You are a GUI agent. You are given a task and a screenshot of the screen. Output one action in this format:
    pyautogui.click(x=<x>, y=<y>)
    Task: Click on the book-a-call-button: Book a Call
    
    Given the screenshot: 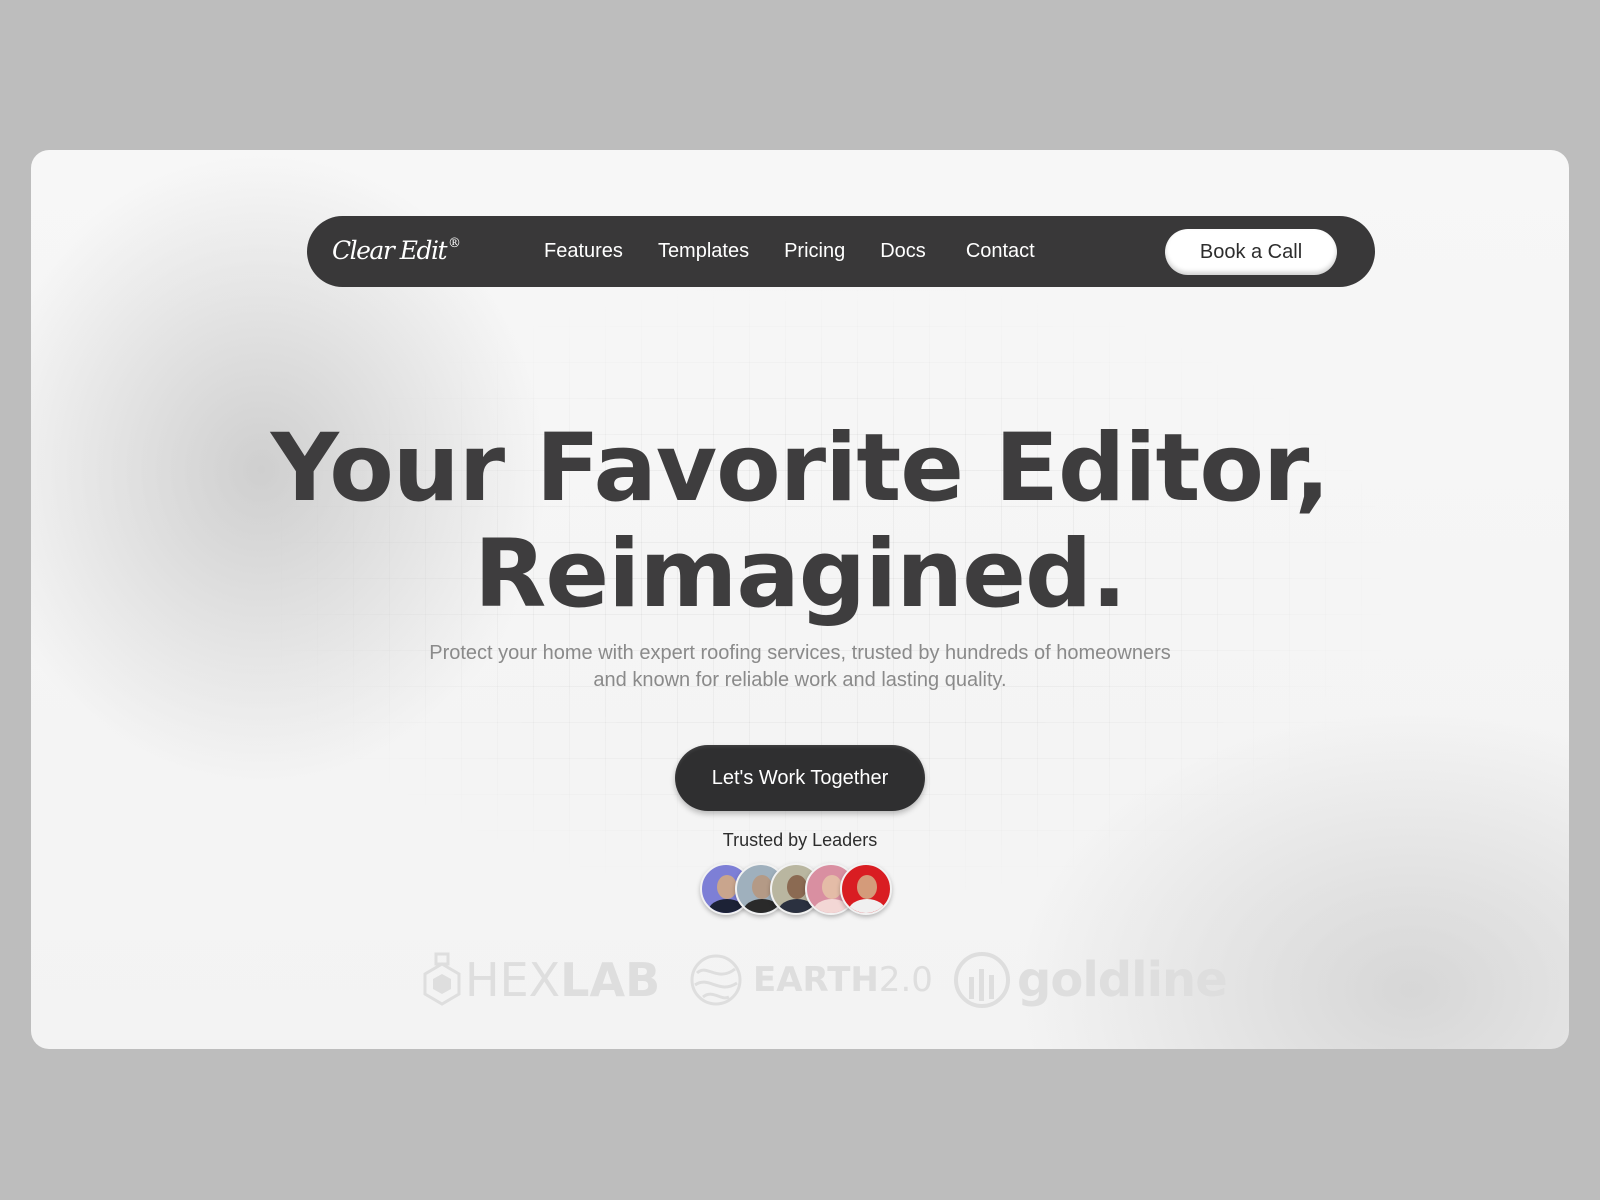 What is the action you would take?
    pyautogui.click(x=1251, y=252)
    